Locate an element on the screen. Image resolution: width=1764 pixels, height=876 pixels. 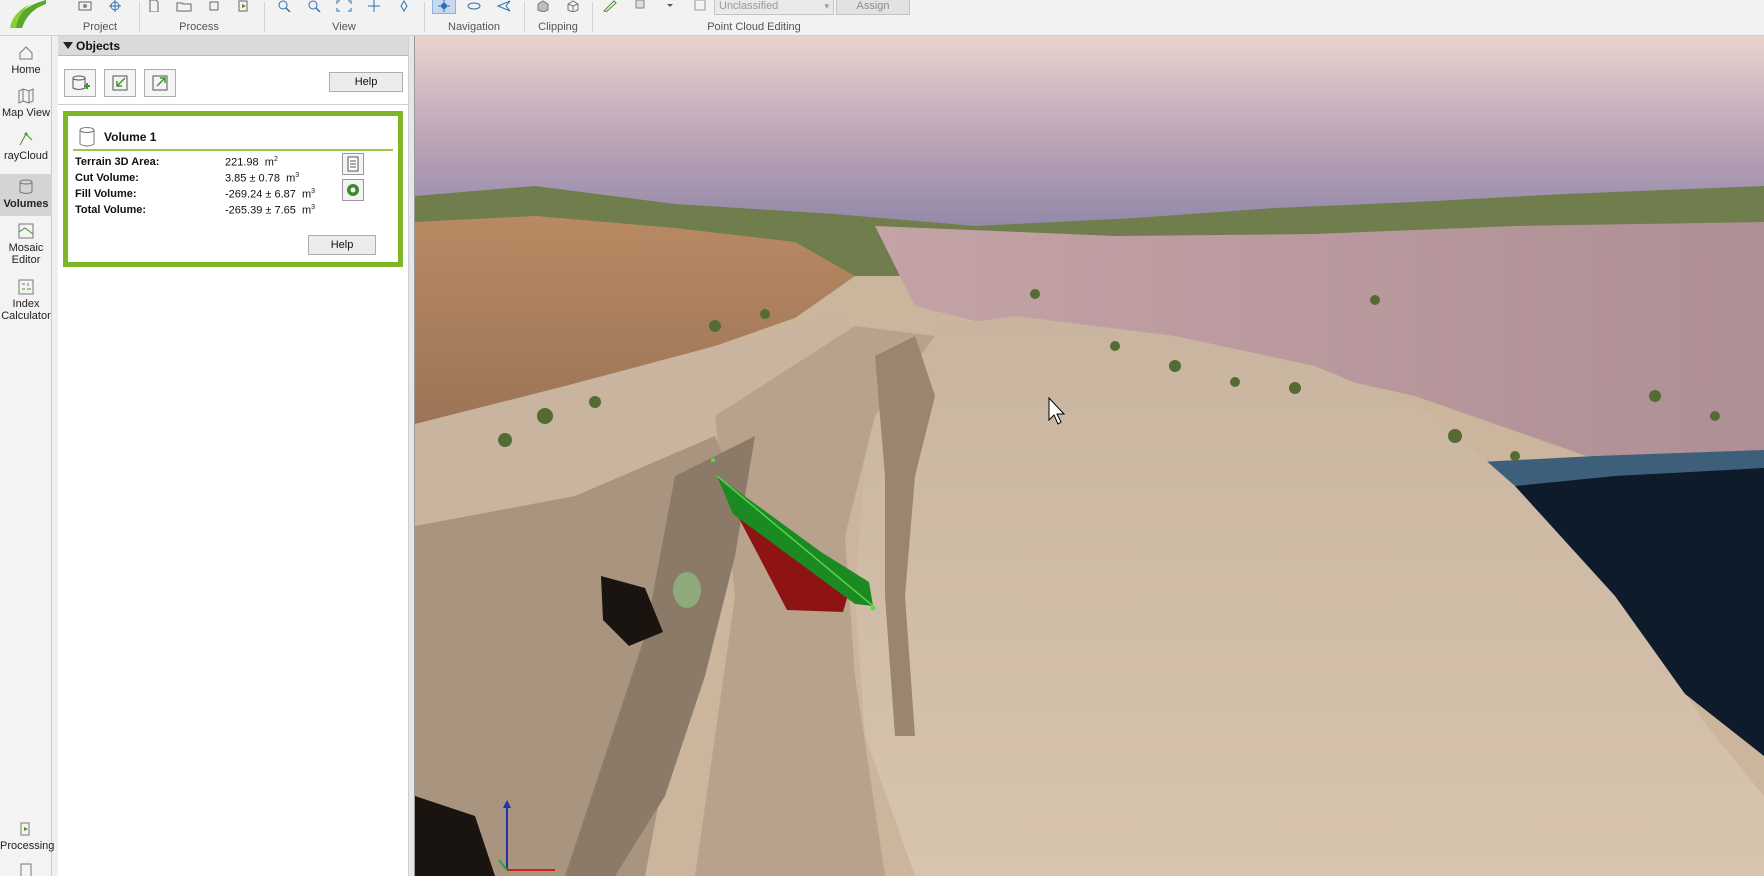
raycloud-icon is located at coordinates (26, 139).